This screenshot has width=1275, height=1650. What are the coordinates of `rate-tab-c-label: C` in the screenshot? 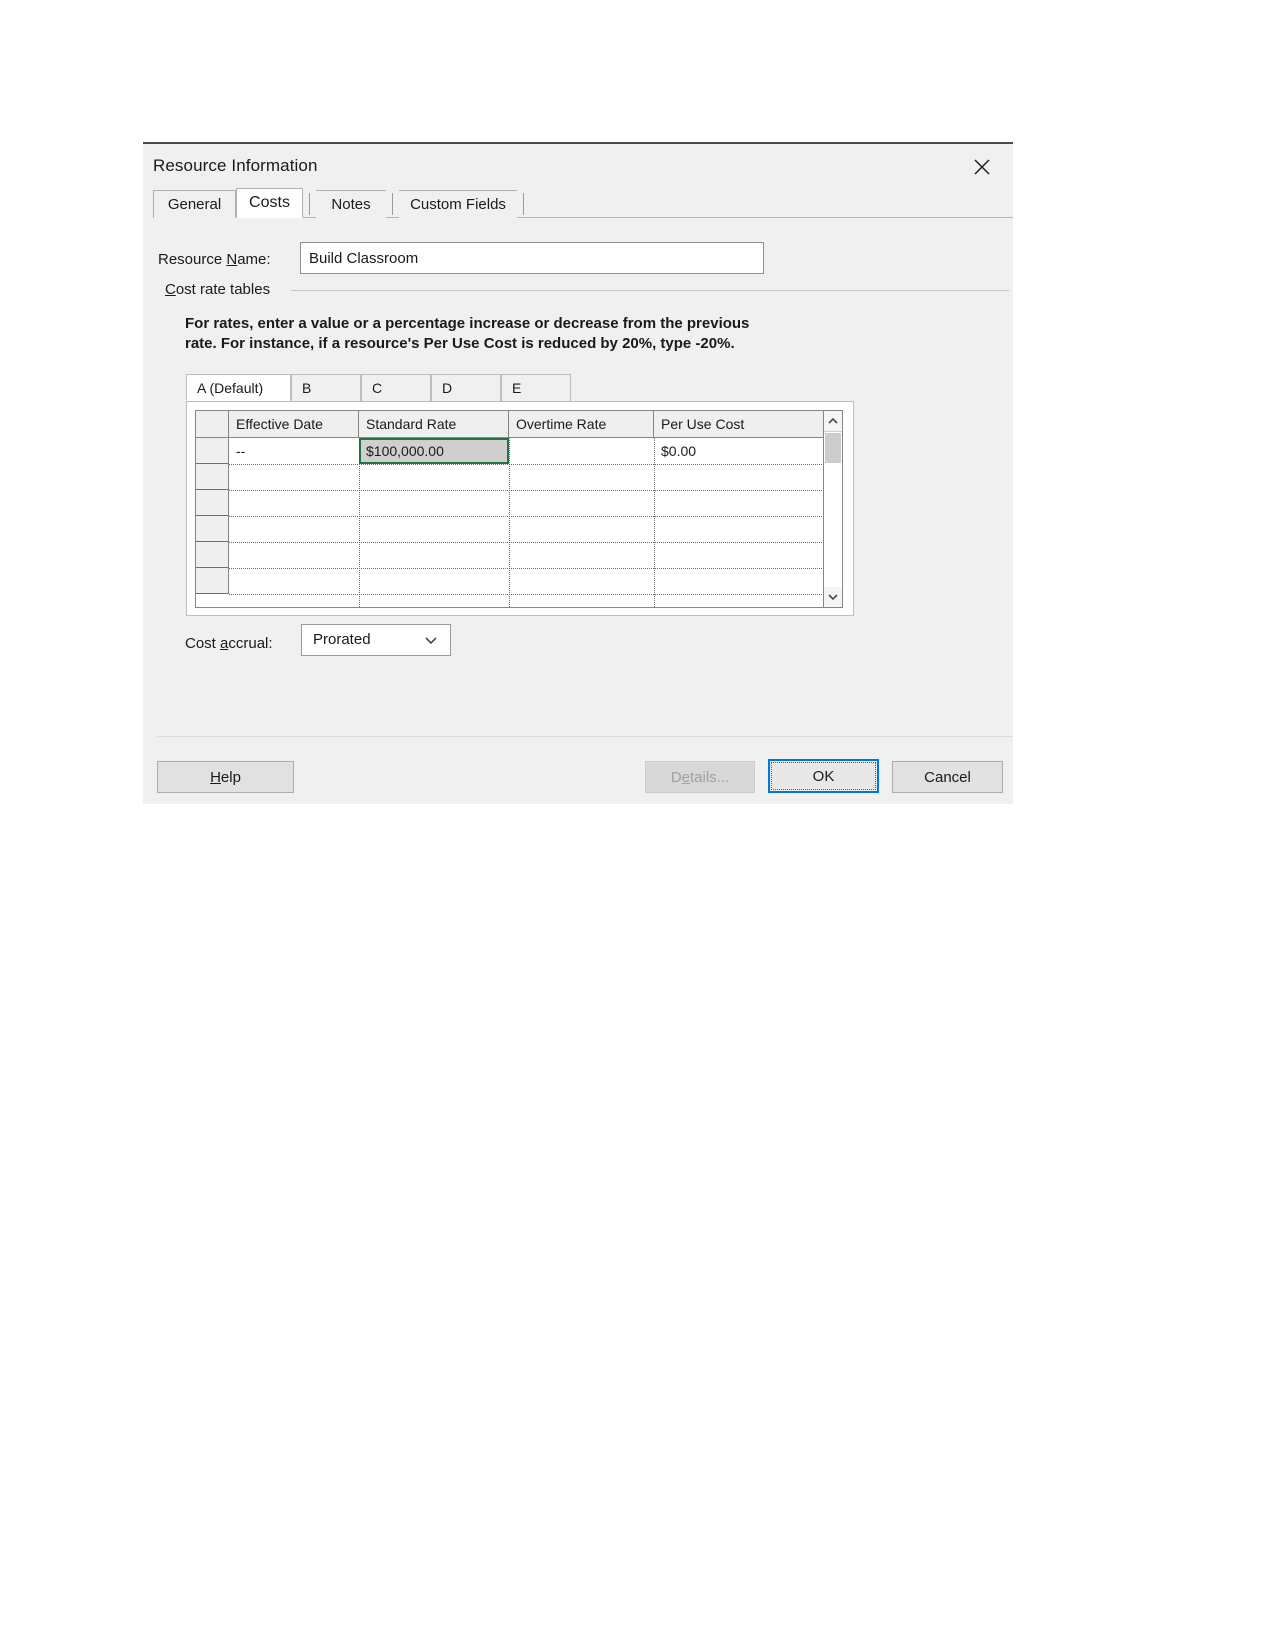 It's located at (377, 388).